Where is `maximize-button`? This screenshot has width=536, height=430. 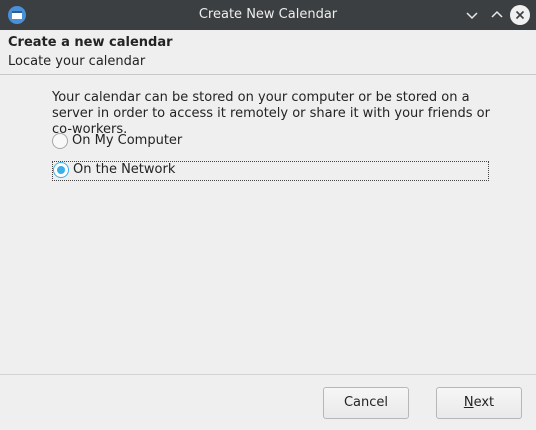 maximize-button is located at coordinates (497, 15).